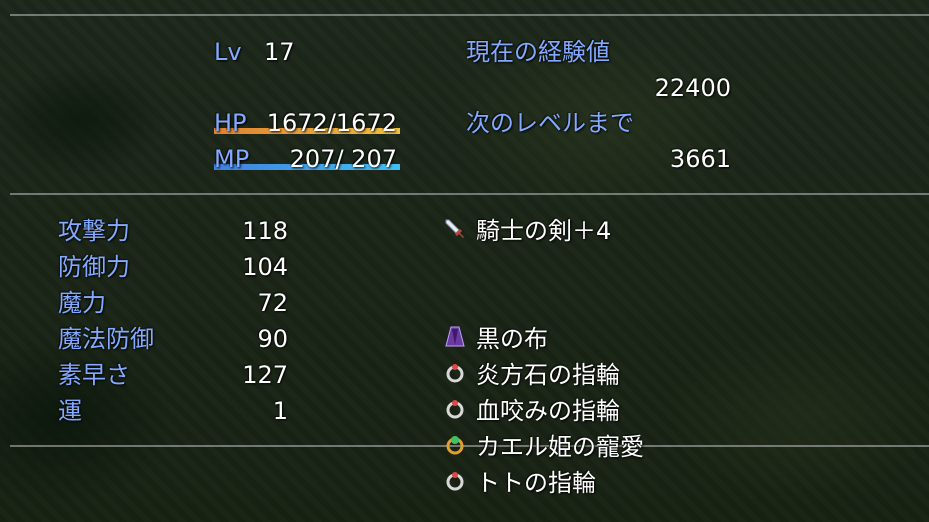 This screenshot has width=929, height=522. What do you see at coordinates (548, 375) in the screenshot?
I see `equip-slot-accessory-1: 炎方石の指輪` at bounding box center [548, 375].